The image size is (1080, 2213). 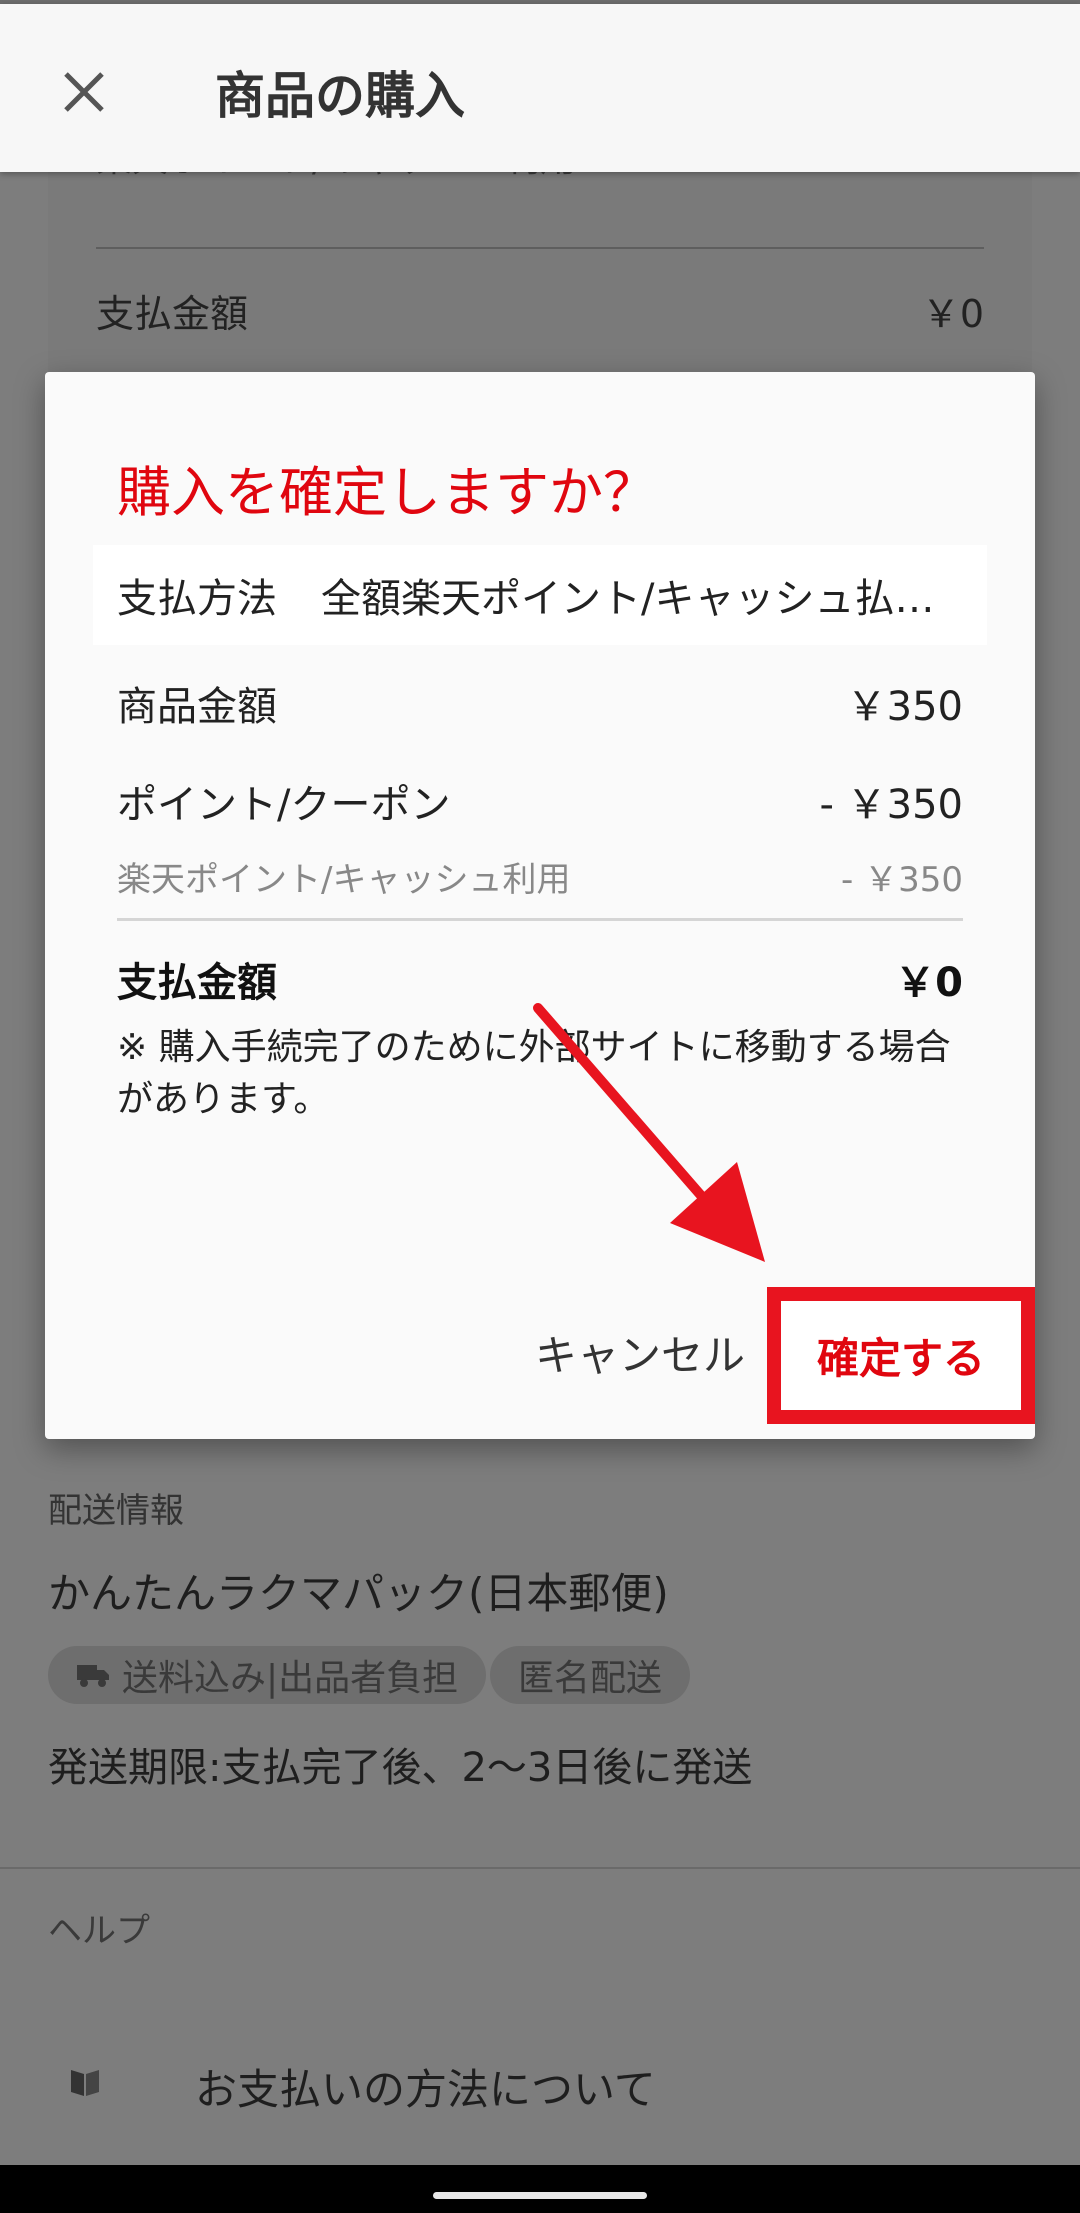 I want to click on shipping-section-label: 配送情報, so click(x=116, y=1511).